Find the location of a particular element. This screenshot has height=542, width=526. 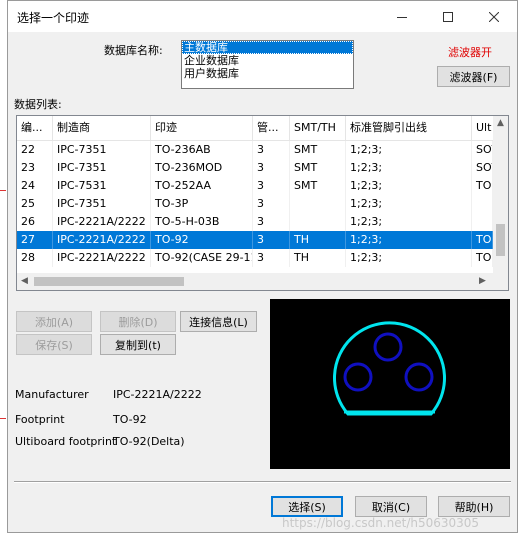

table-cell: TO-236MOD is located at coordinates (202, 168).